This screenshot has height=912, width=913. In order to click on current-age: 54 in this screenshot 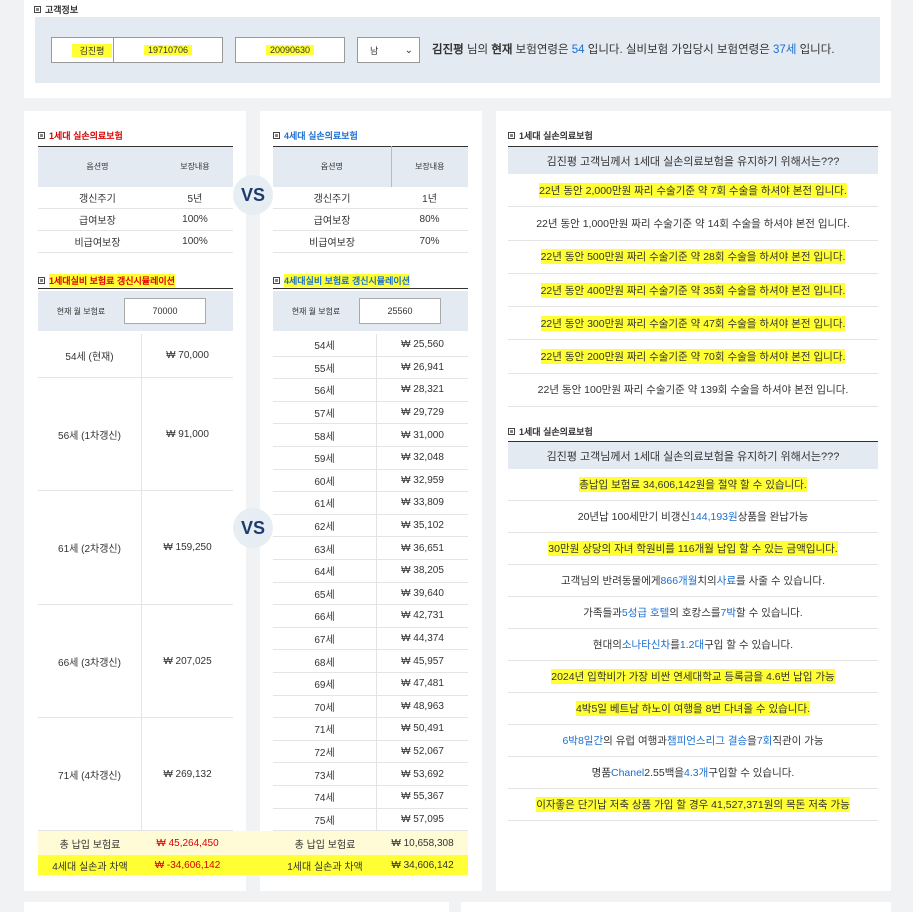, I will do `click(578, 50)`.